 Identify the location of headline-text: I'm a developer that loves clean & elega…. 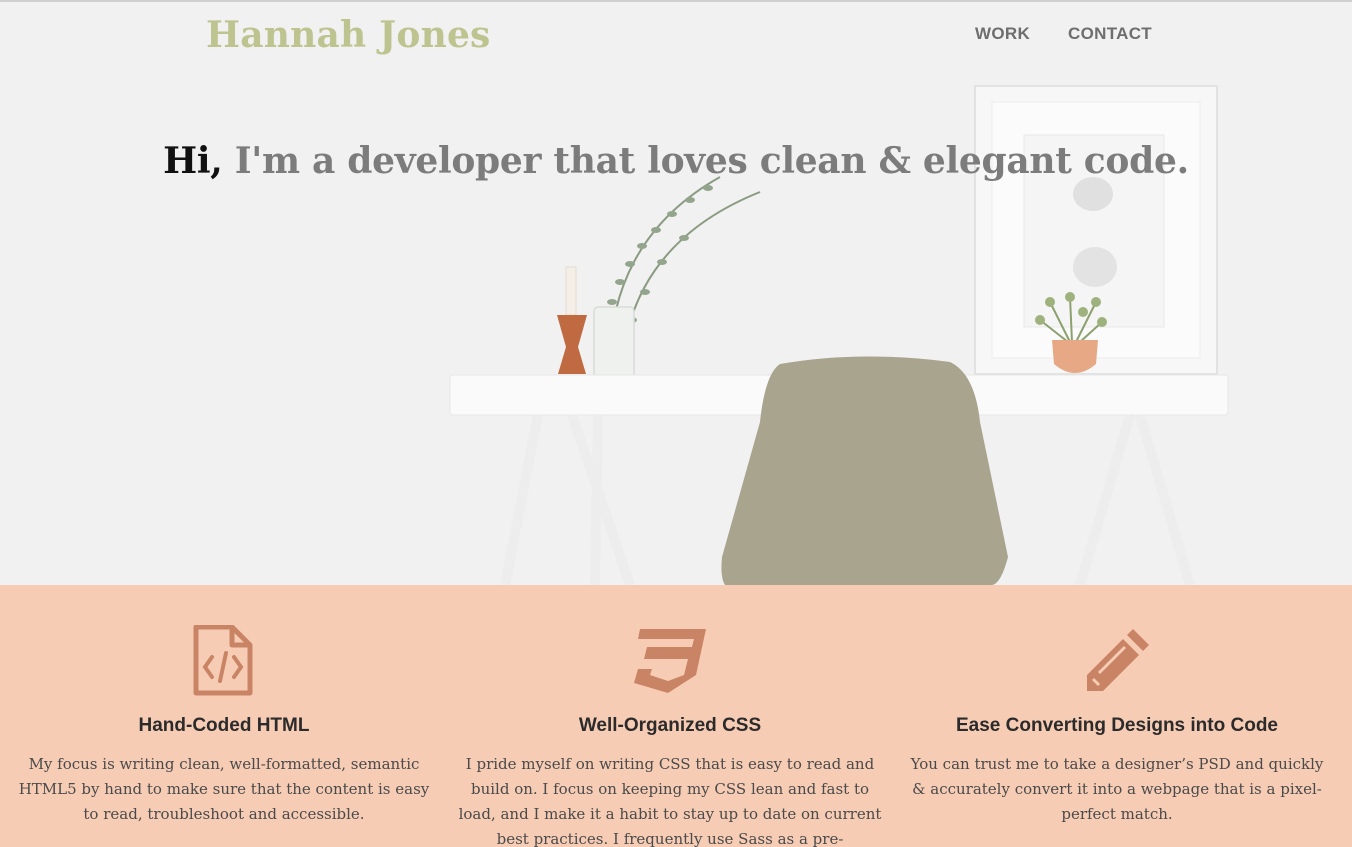
(705, 161).